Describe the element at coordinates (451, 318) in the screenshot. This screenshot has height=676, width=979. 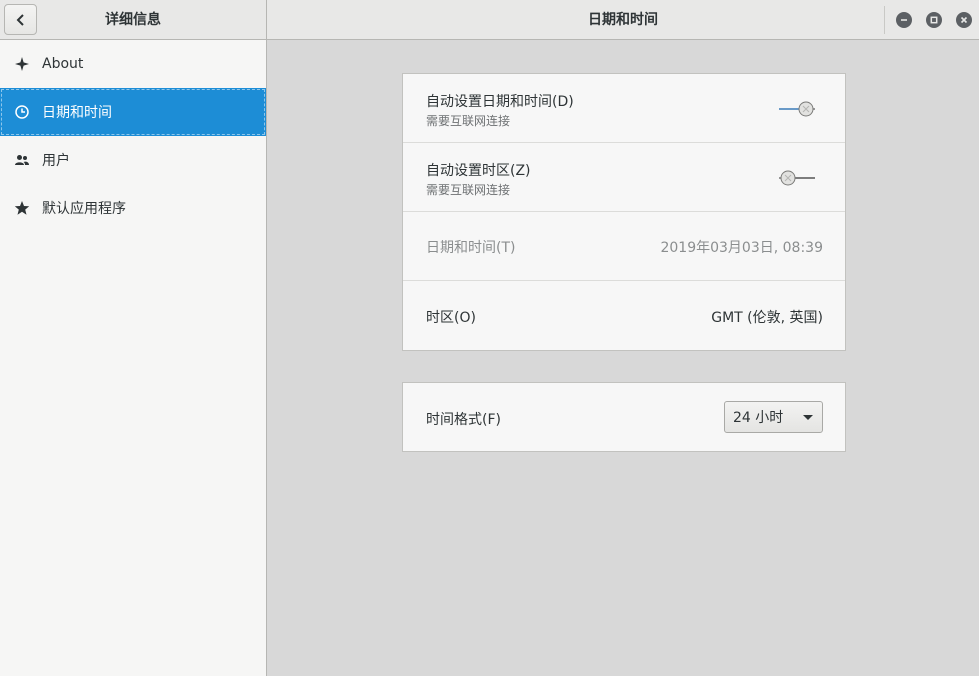
I see `row-title: 时区(O)` at that location.